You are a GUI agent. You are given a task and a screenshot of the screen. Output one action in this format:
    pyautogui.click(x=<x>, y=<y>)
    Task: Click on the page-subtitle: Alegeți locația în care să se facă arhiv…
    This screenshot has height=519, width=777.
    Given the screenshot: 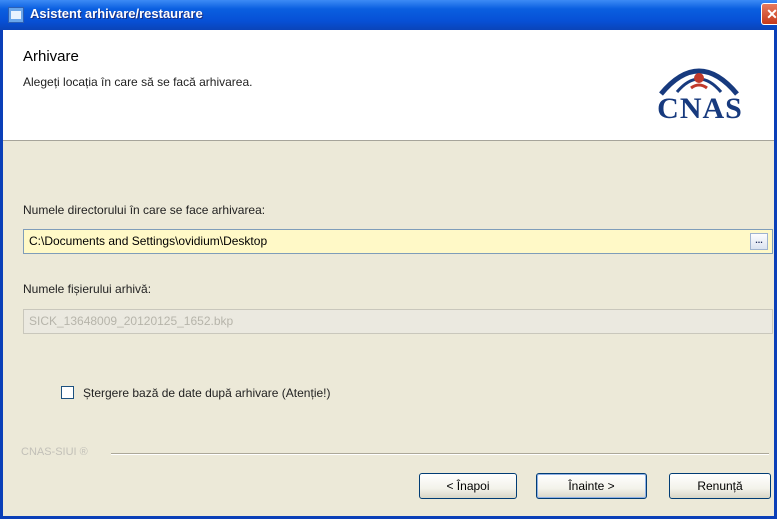 What is the action you would take?
    pyautogui.click(x=138, y=82)
    